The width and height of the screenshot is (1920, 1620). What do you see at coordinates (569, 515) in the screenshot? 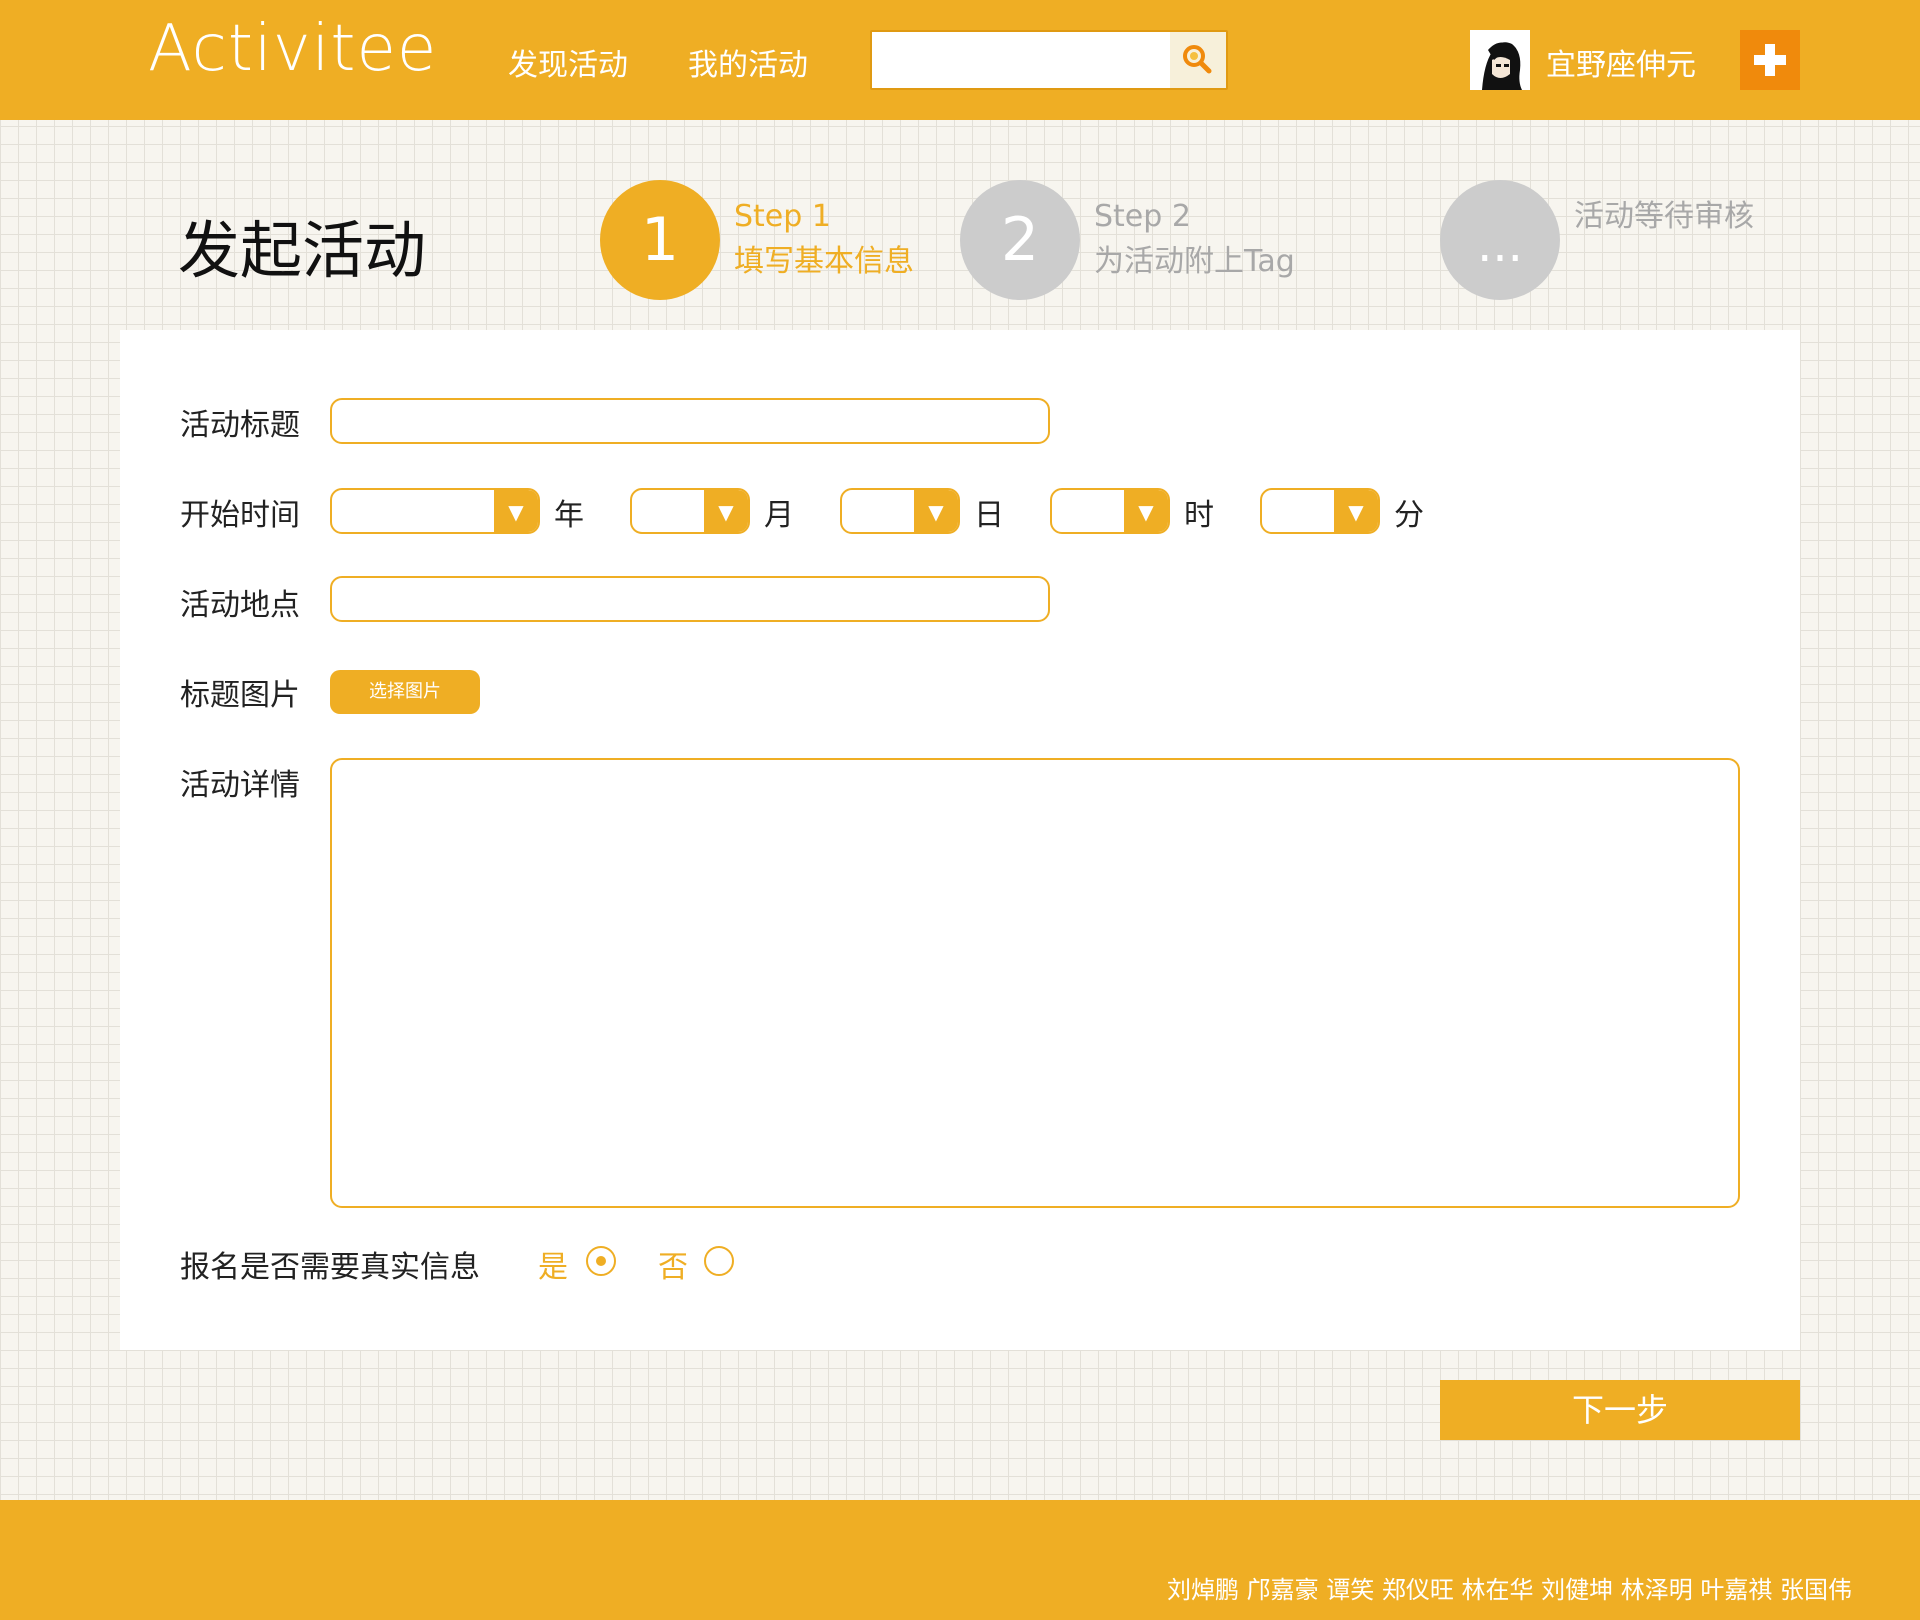
I see `year-unit: 年` at bounding box center [569, 515].